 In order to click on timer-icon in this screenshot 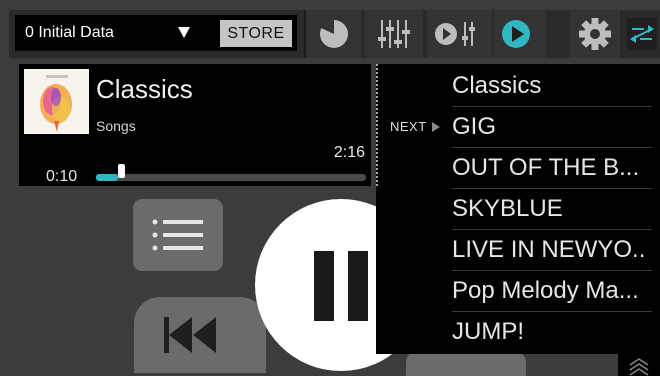, I will do `click(334, 33)`.